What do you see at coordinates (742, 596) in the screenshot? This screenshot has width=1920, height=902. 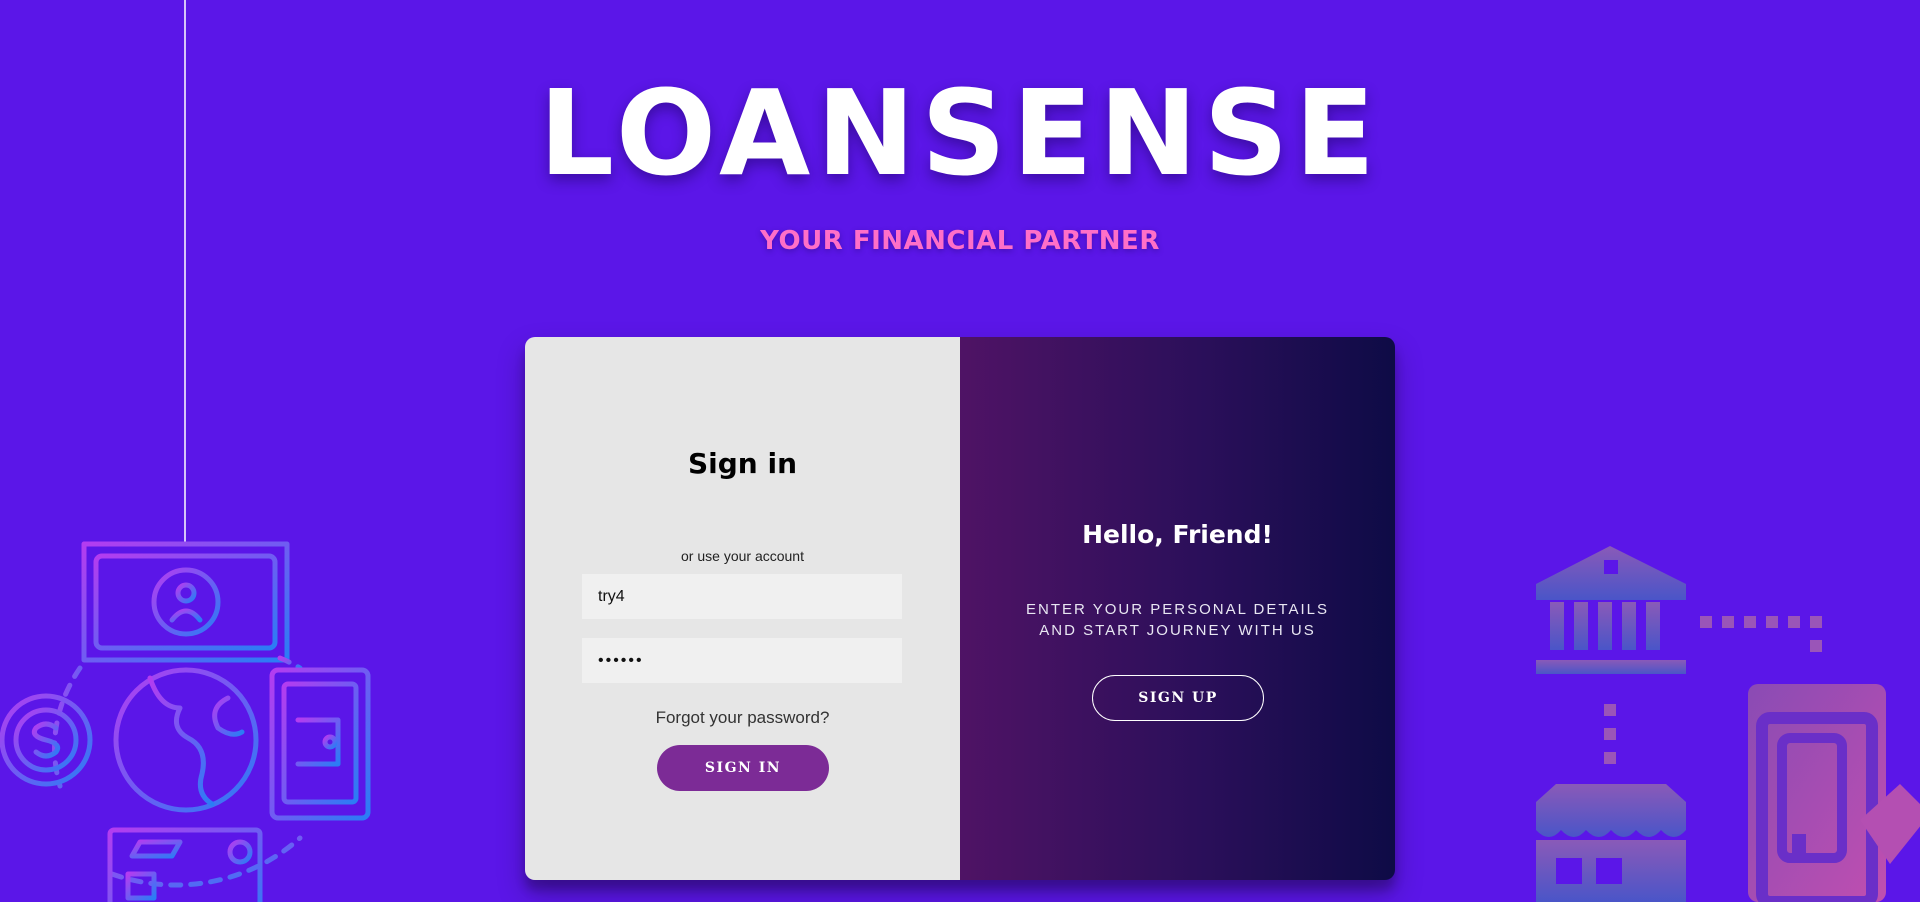 I see `username-input` at bounding box center [742, 596].